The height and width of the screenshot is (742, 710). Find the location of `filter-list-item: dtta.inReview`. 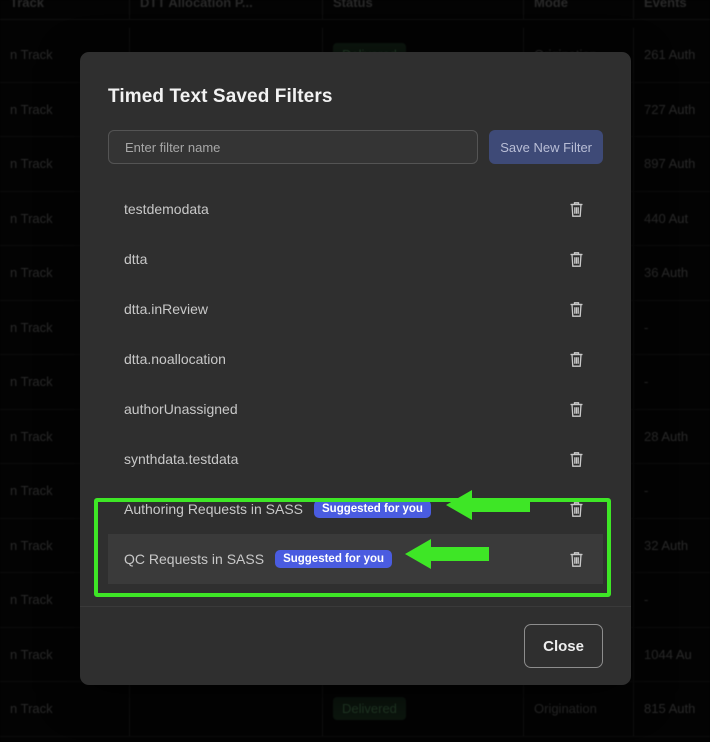

filter-list-item: dtta.inReview is located at coordinates (355, 309).